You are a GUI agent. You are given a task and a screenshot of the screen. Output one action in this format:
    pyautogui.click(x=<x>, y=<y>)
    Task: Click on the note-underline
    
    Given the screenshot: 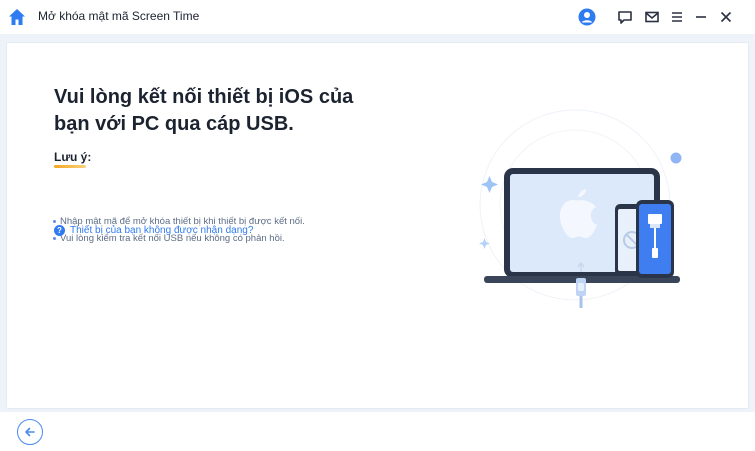 What is the action you would take?
    pyautogui.click(x=70, y=166)
    